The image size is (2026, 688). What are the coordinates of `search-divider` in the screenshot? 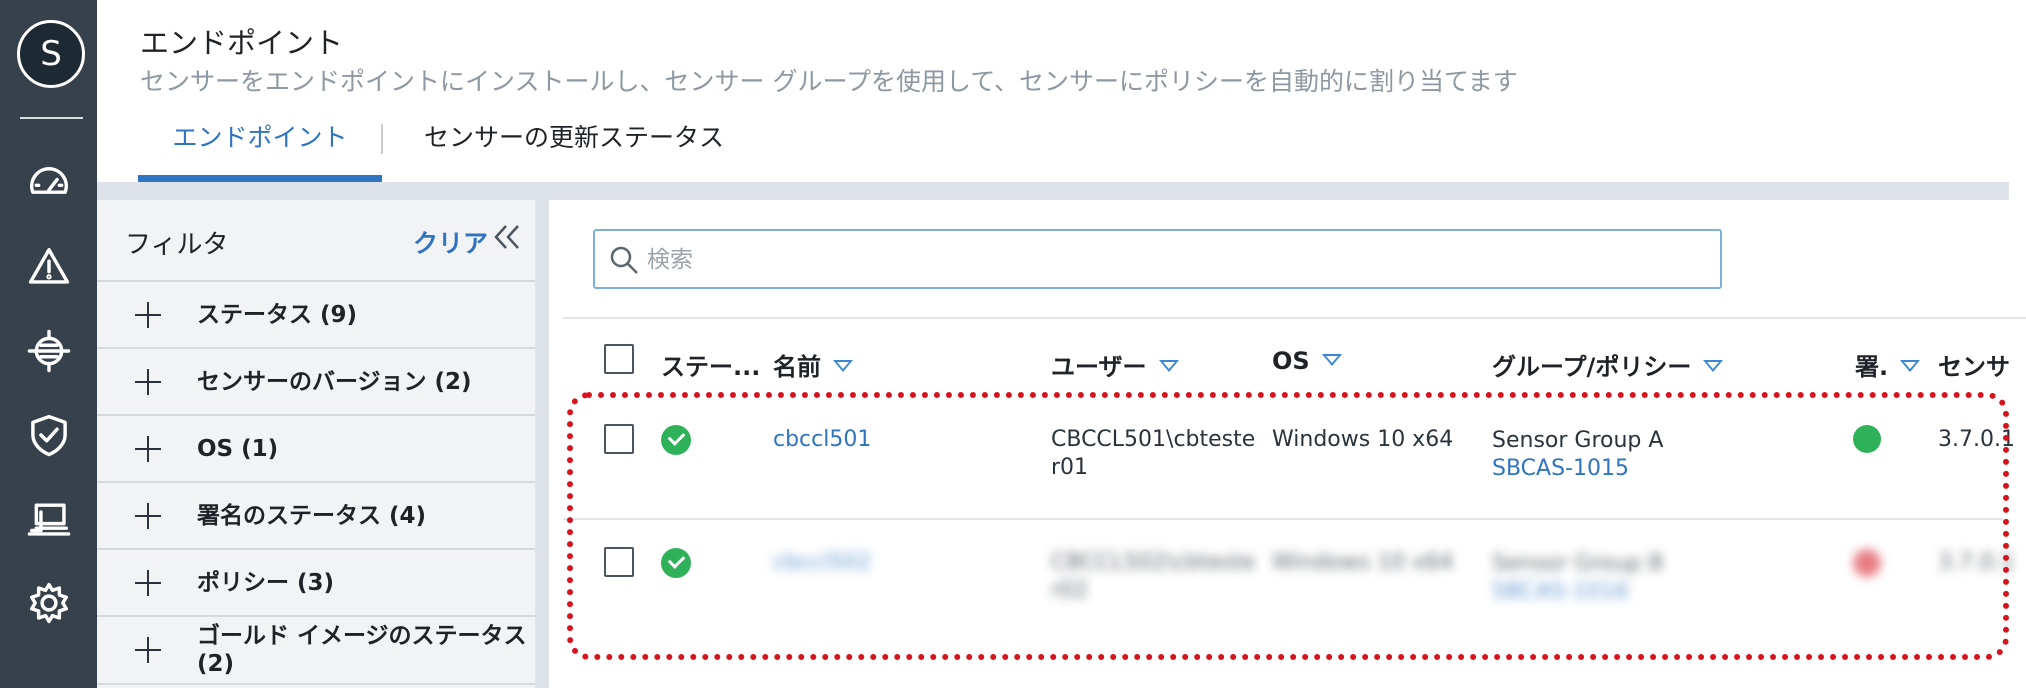 It's located at (1294, 318).